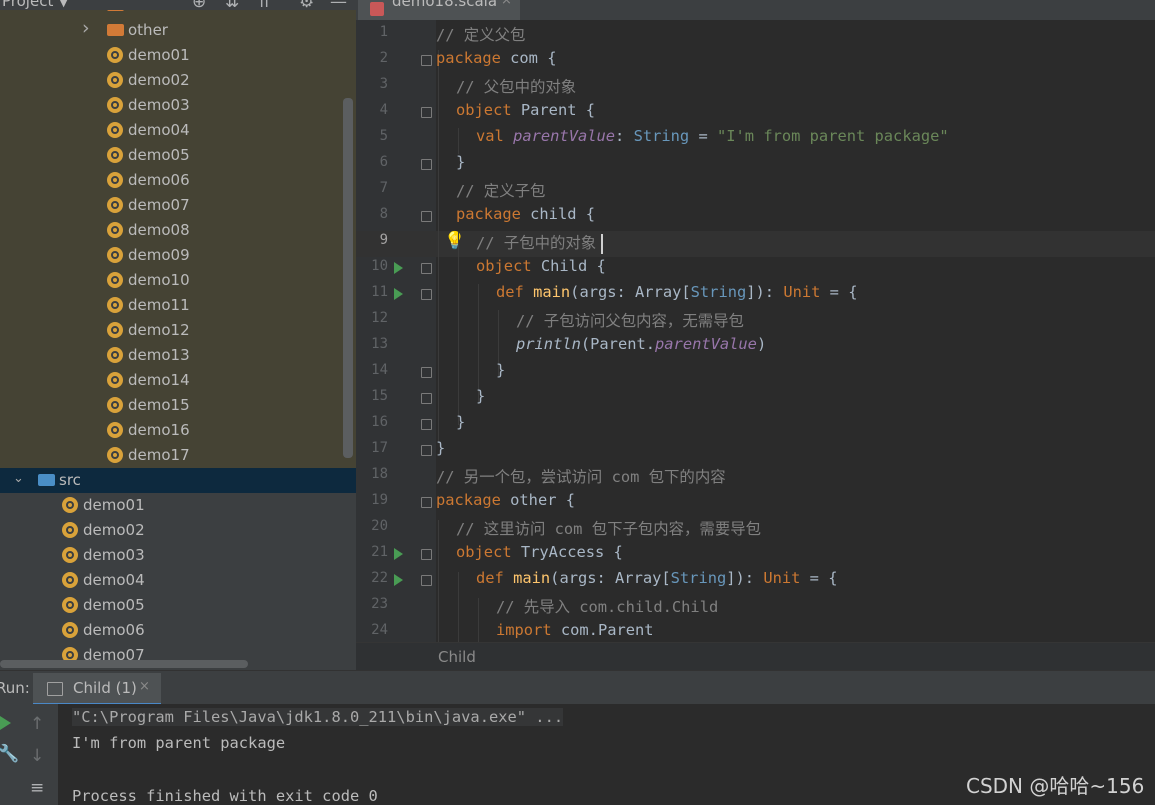  What do you see at coordinates (338, 6) in the screenshot?
I see `hide-icon: —` at bounding box center [338, 6].